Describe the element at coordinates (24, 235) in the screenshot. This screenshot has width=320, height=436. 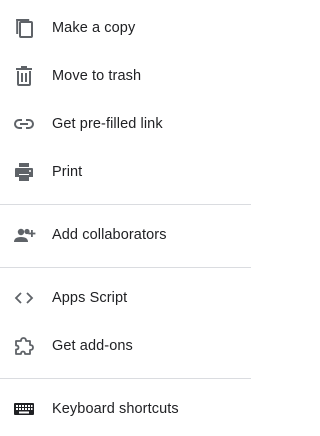
I see `add-collaborators-icon` at that location.